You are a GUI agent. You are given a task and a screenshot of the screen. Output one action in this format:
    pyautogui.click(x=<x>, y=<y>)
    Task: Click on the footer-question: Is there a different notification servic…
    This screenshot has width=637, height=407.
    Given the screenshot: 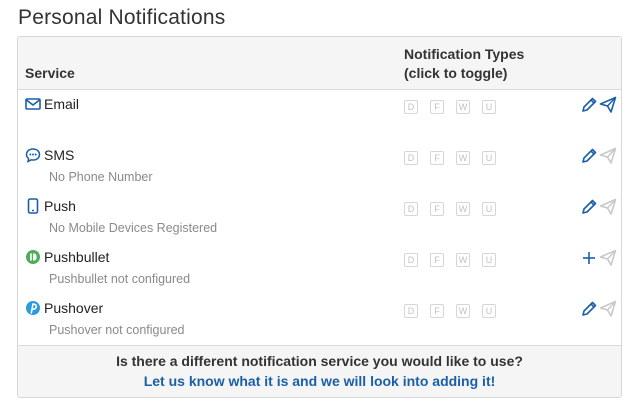 What is the action you would take?
    pyautogui.click(x=319, y=361)
    